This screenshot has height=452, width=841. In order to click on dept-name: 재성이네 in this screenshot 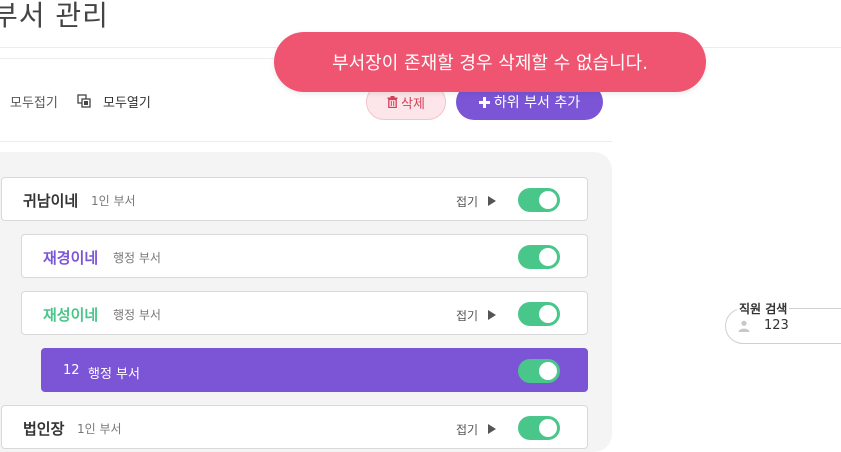, I will do `click(71, 315)`.